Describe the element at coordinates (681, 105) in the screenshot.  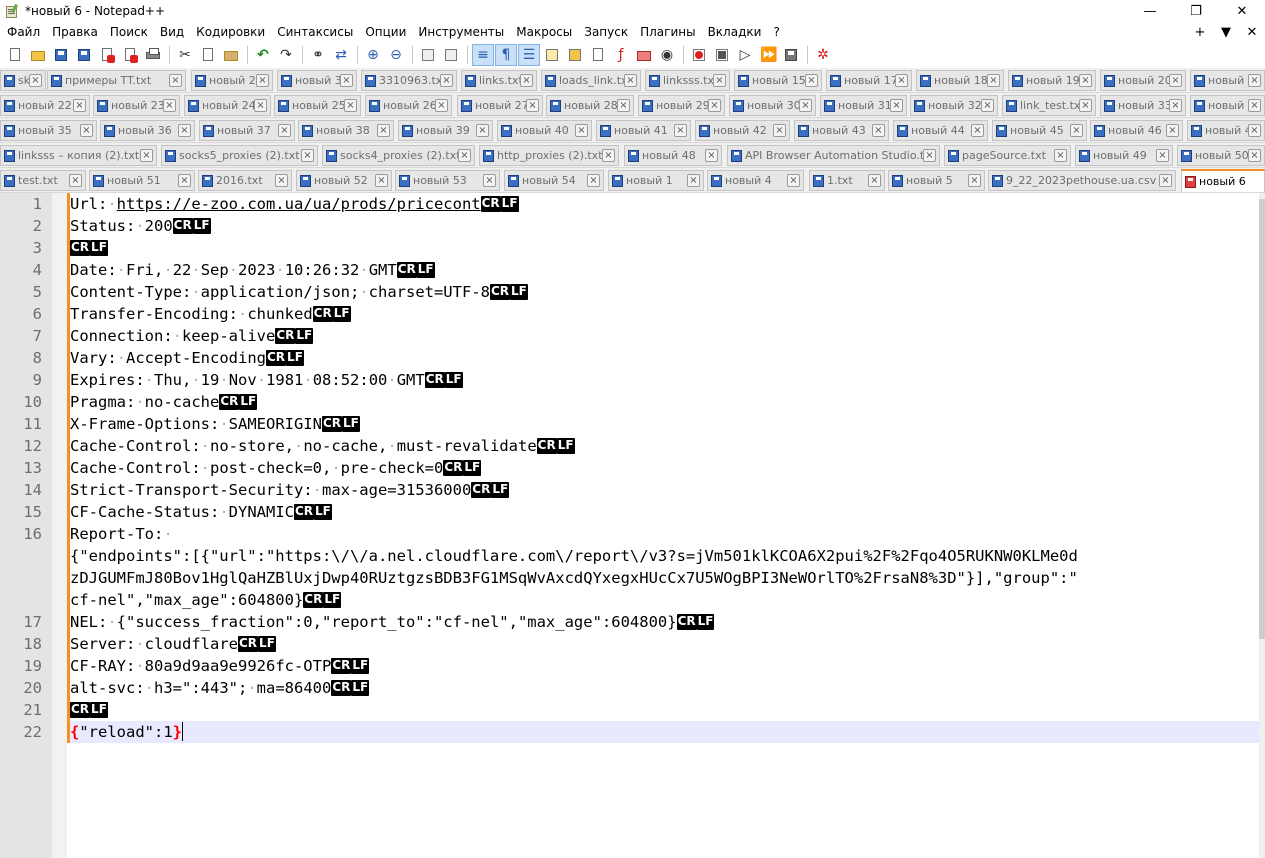
I see `tab: новый 29 ×` at that location.